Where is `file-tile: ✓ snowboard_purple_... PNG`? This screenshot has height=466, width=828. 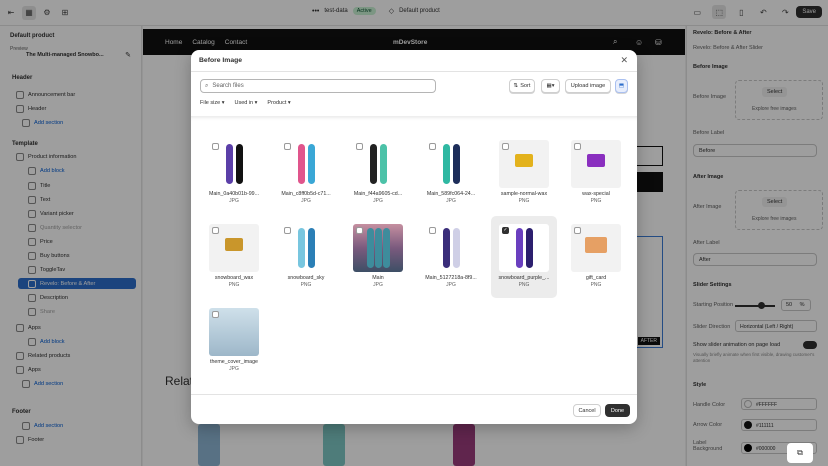 file-tile: ✓ snowboard_purple_... PNG is located at coordinates (524, 257).